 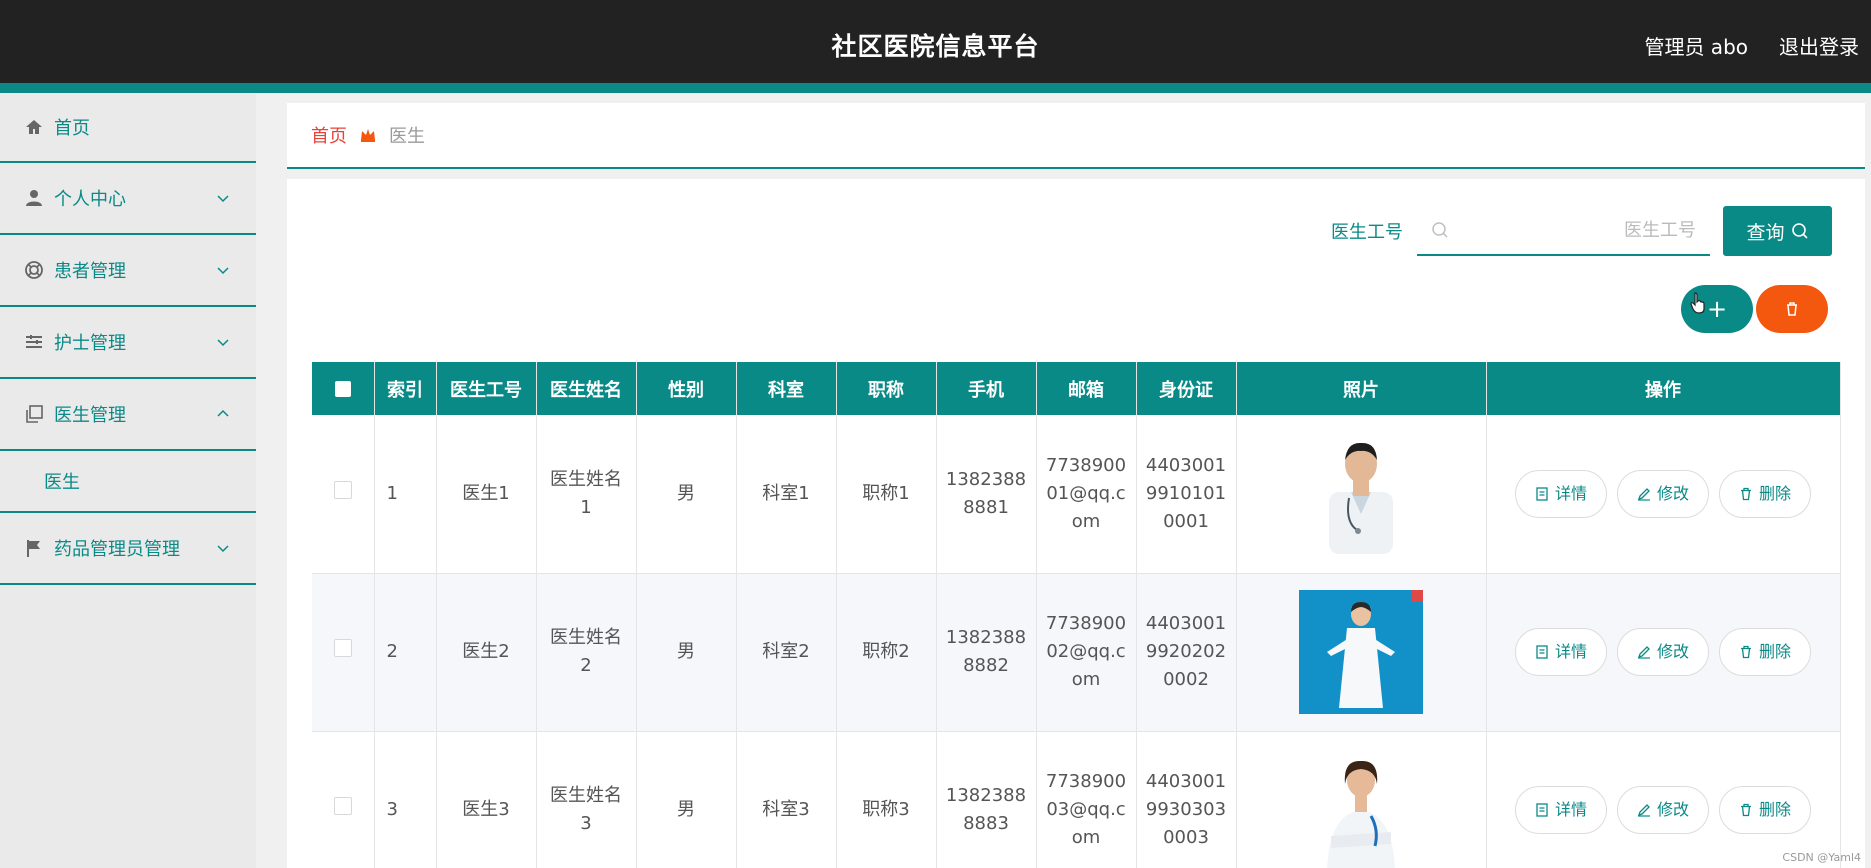 I want to click on doctor-photo, so click(x=1361, y=494).